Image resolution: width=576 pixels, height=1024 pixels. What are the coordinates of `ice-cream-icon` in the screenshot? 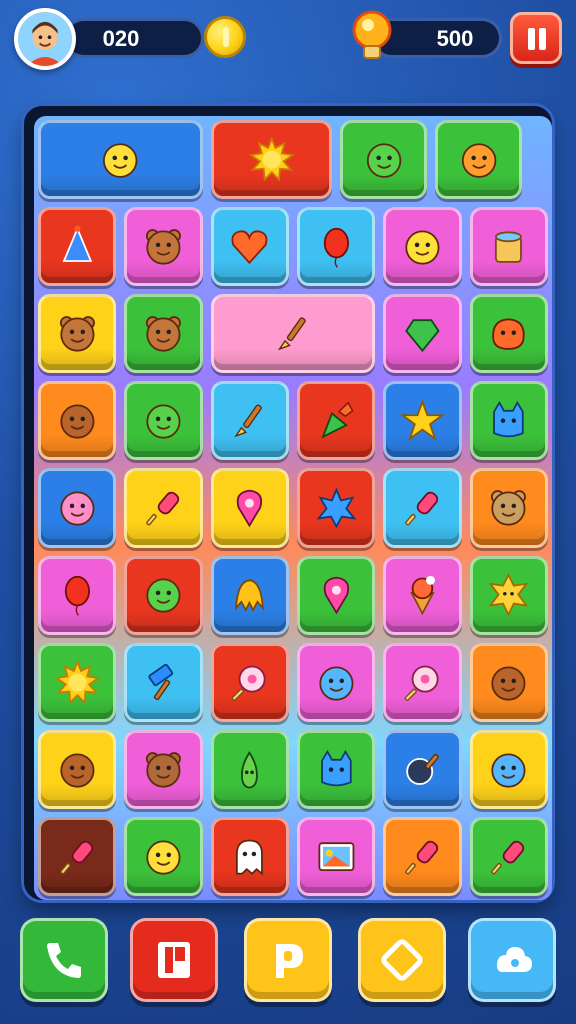 It's located at (423, 596).